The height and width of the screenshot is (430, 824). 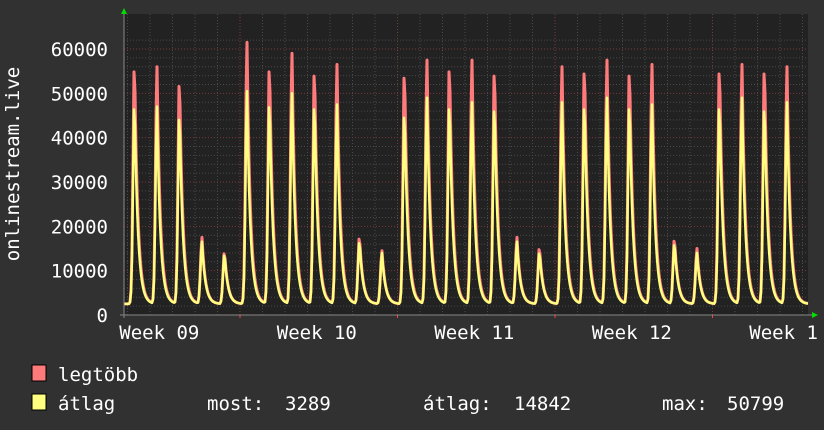 I want to click on stat-current-value: 3289, so click(x=308, y=404).